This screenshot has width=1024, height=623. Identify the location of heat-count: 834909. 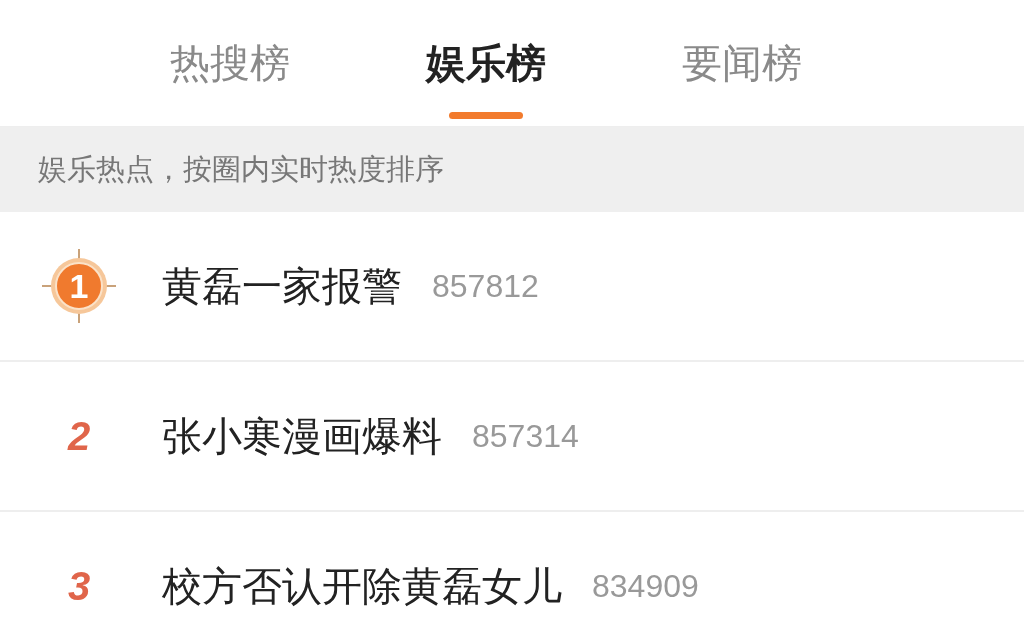
(645, 586).